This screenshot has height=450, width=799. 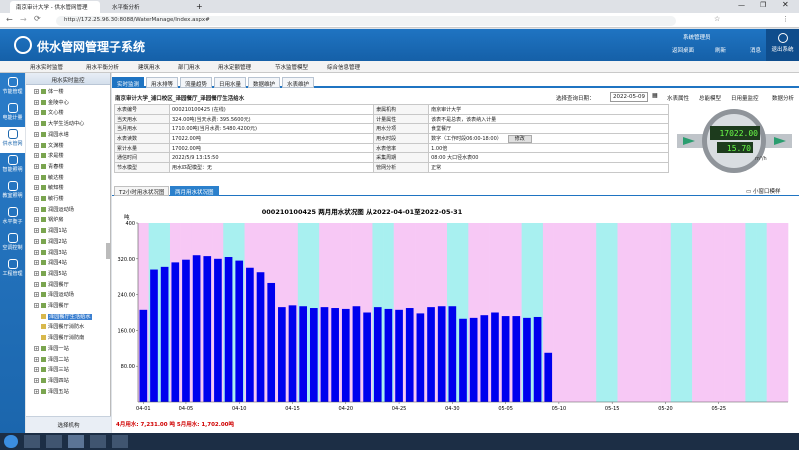 What do you see at coordinates (629, 97) in the screenshot?
I see `date-input: 2022-05-09` at bounding box center [629, 97].